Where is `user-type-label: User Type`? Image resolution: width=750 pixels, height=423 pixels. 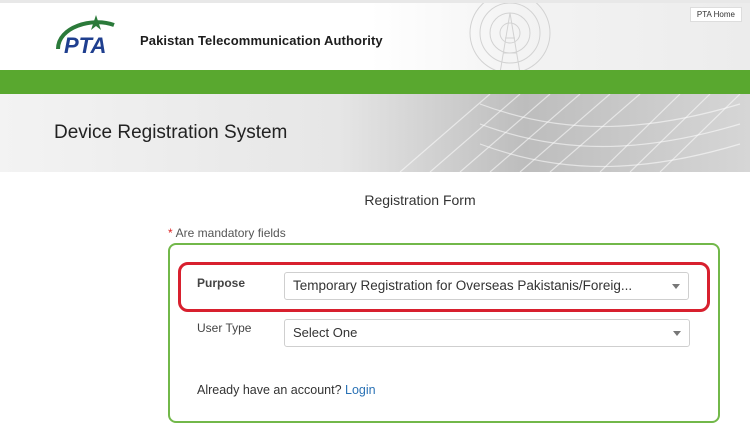 user-type-label: User Type is located at coordinates (224, 328).